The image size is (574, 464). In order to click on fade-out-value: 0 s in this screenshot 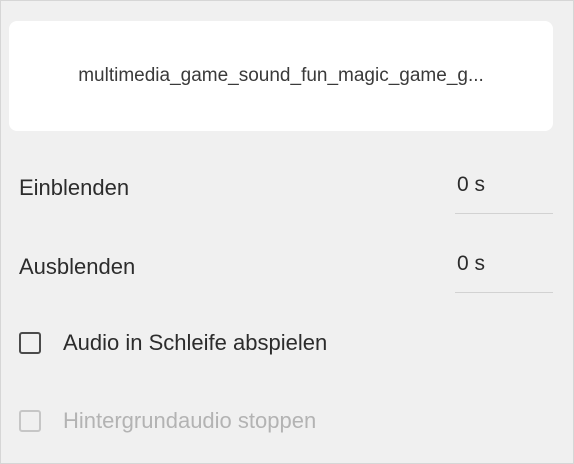, I will do `click(471, 263)`.